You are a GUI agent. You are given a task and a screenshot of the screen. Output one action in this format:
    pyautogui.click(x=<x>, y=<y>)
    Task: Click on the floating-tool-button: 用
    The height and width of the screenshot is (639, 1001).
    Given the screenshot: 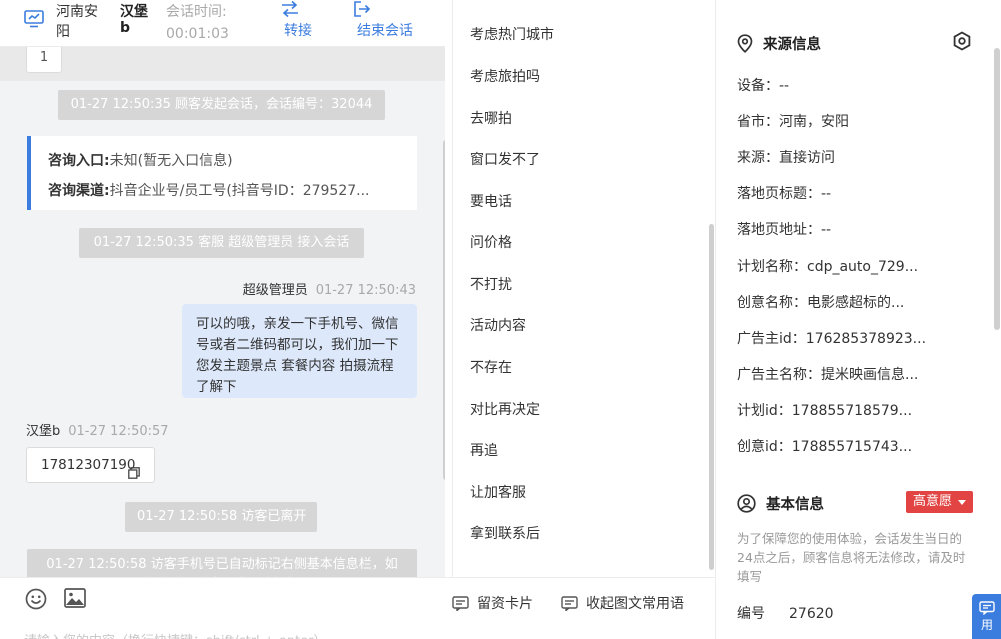 What is the action you would take?
    pyautogui.click(x=986, y=616)
    